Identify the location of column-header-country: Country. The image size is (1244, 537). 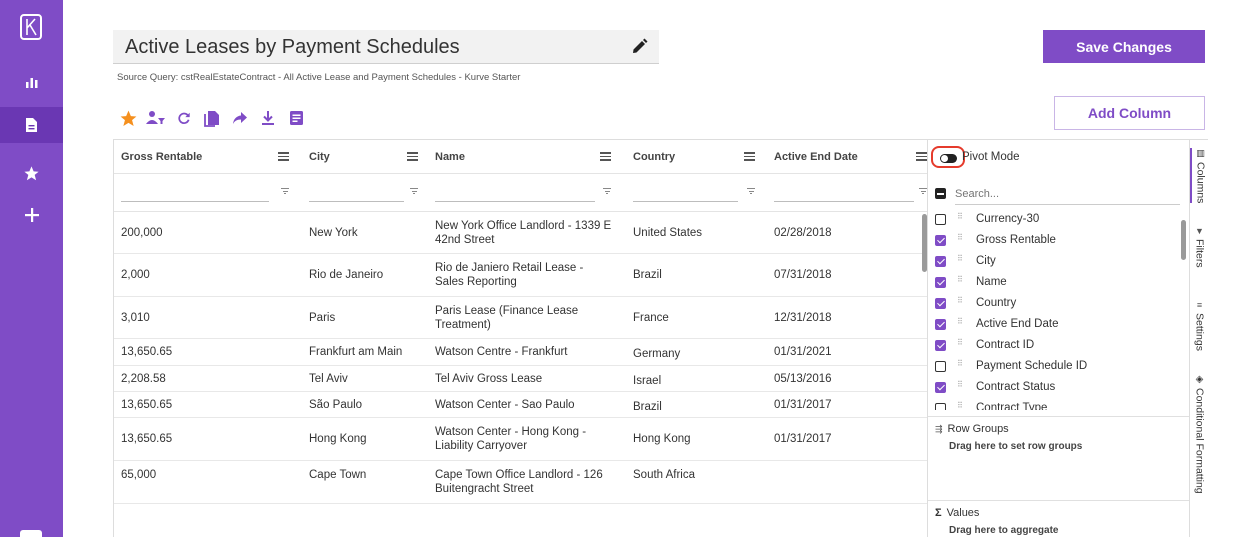
(654, 157).